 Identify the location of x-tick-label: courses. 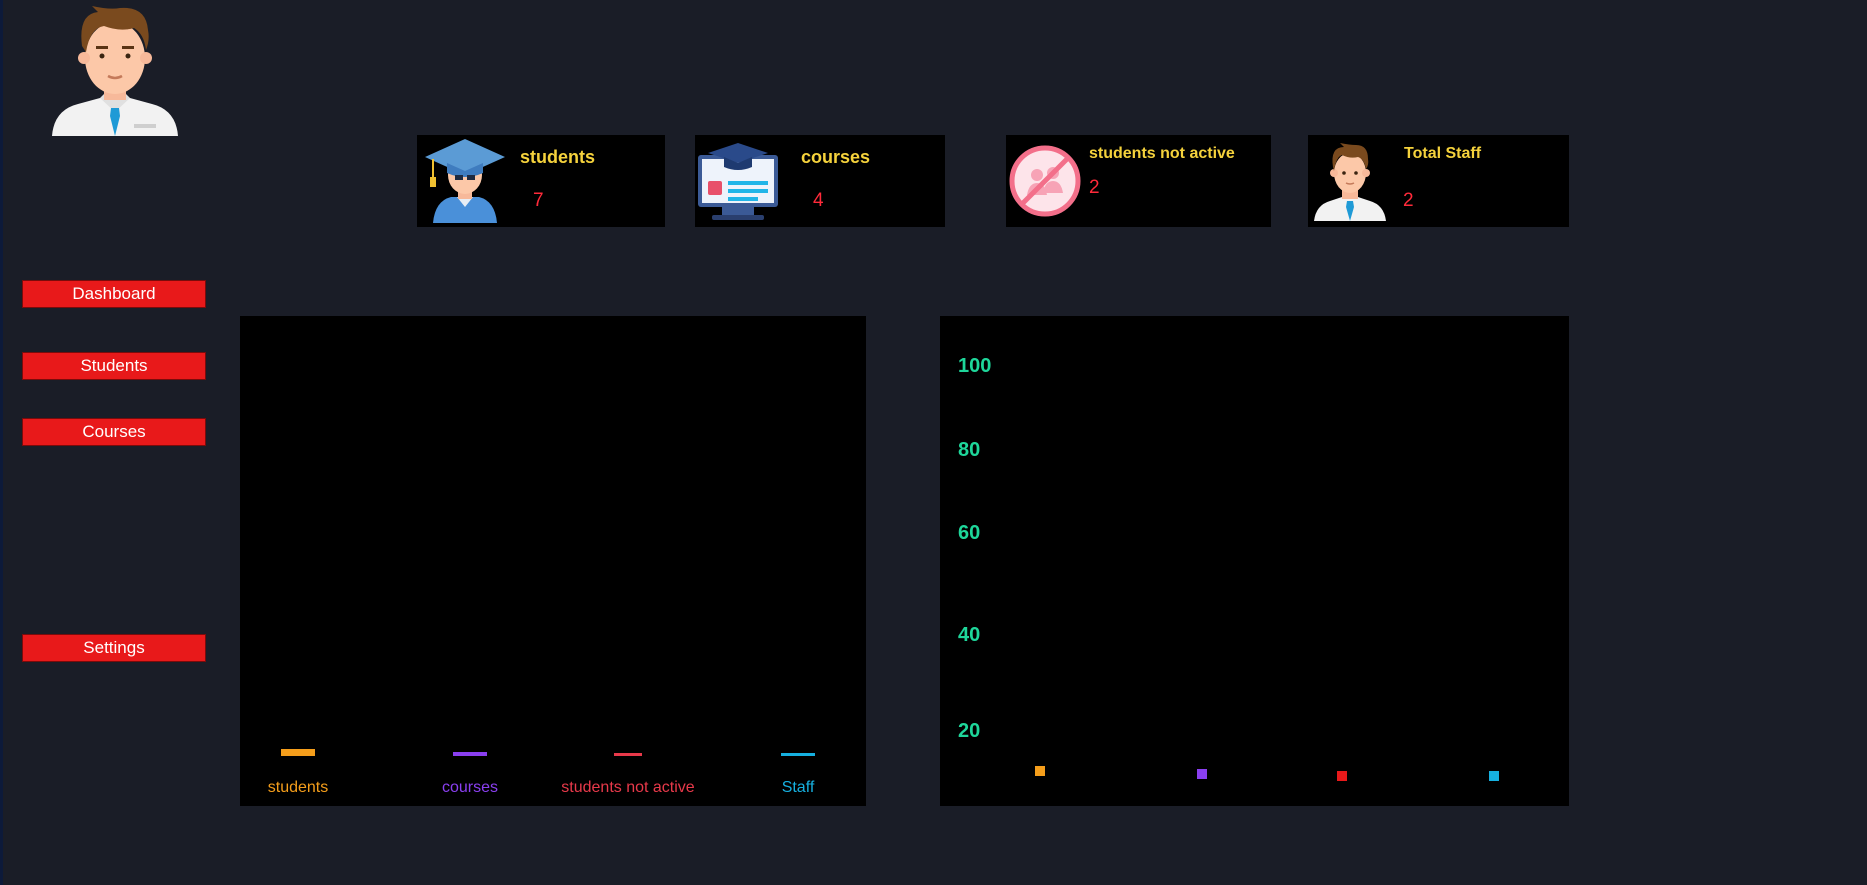
(470, 787).